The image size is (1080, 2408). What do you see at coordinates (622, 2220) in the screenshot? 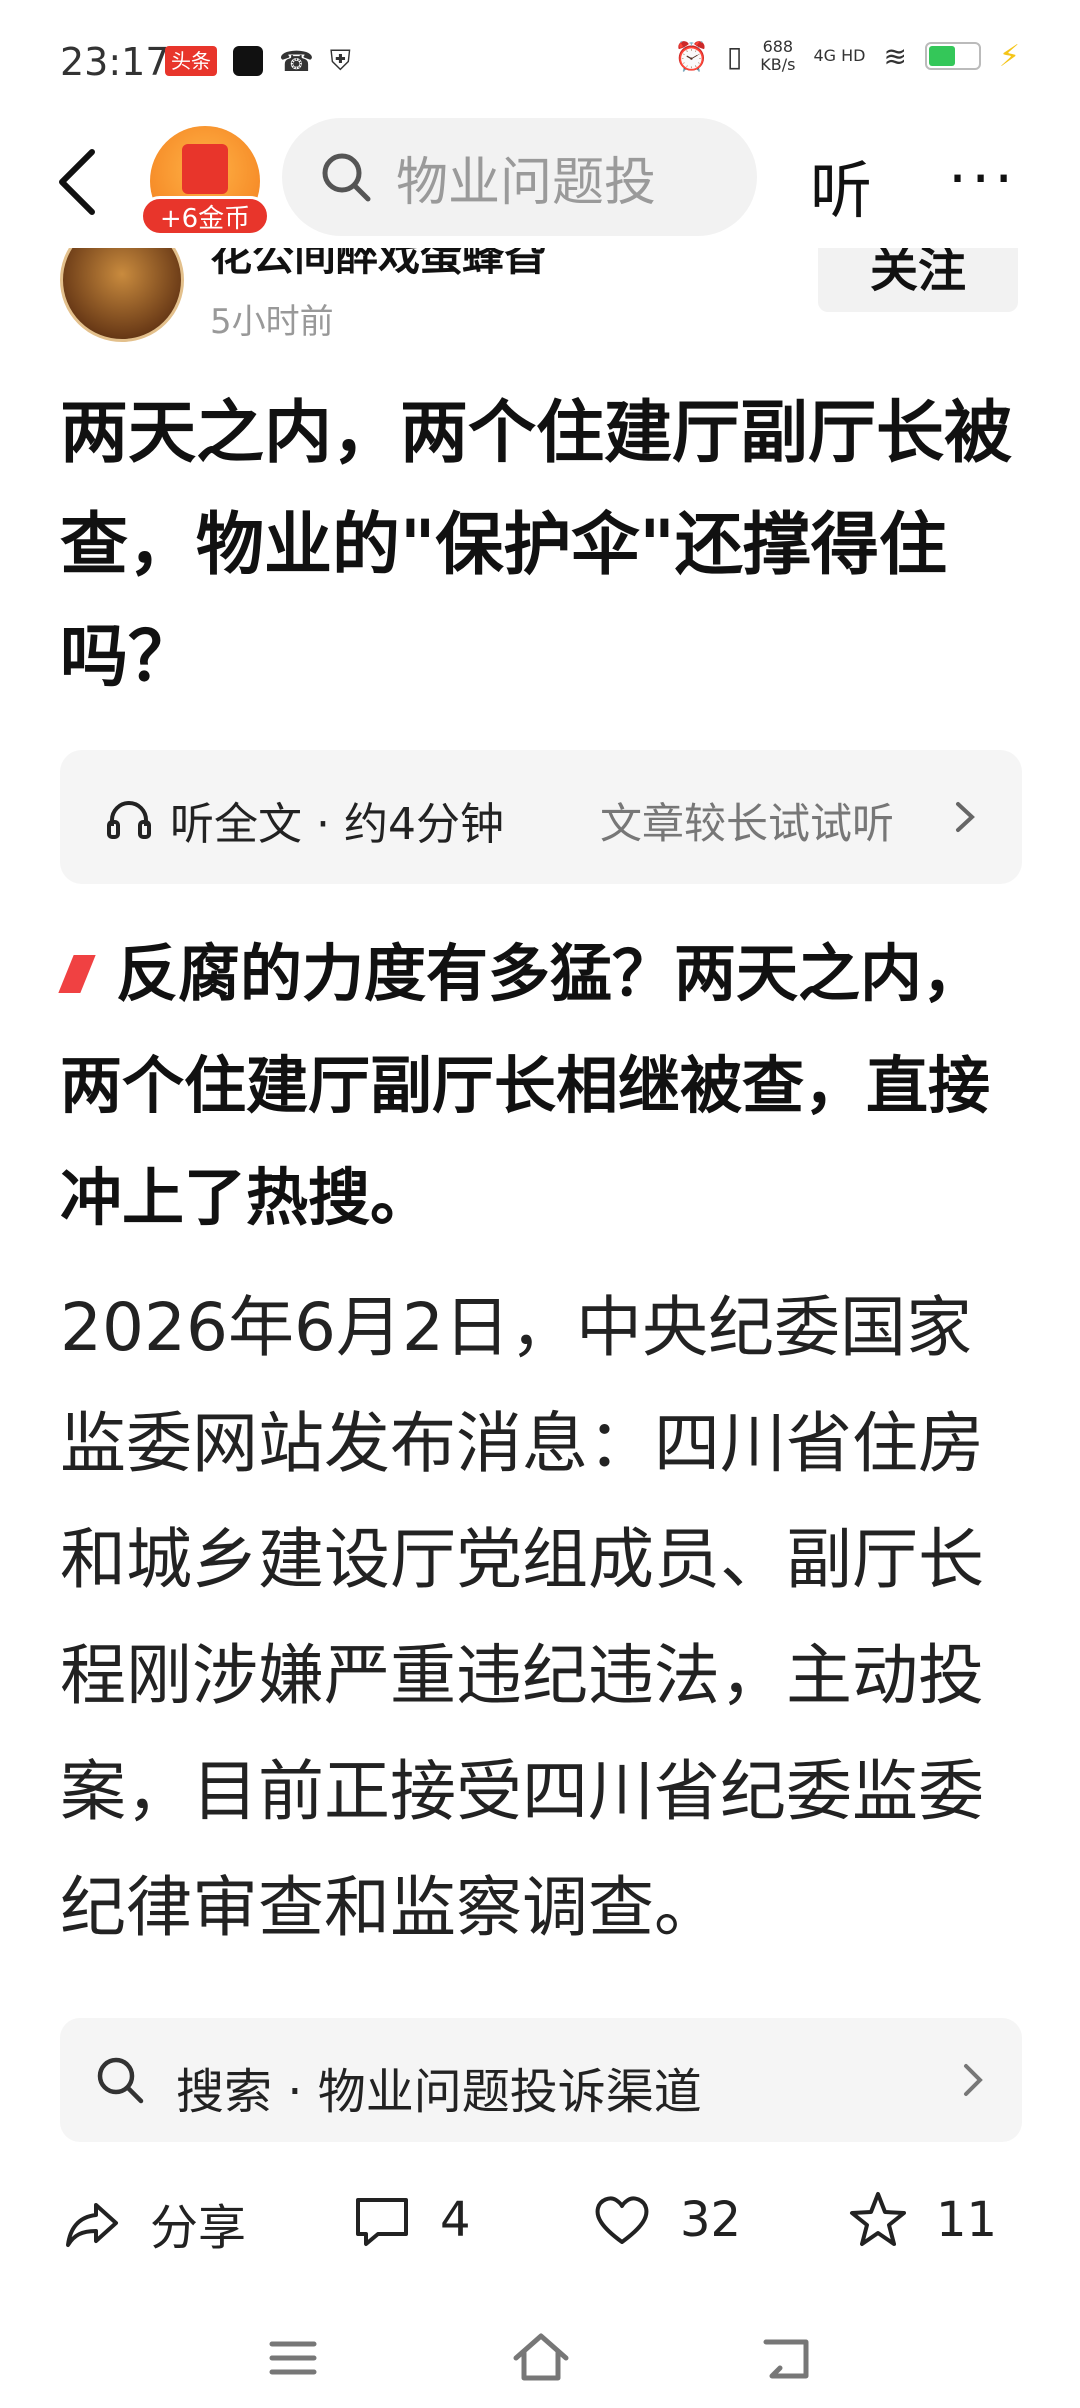
I see `heart-icon` at bounding box center [622, 2220].